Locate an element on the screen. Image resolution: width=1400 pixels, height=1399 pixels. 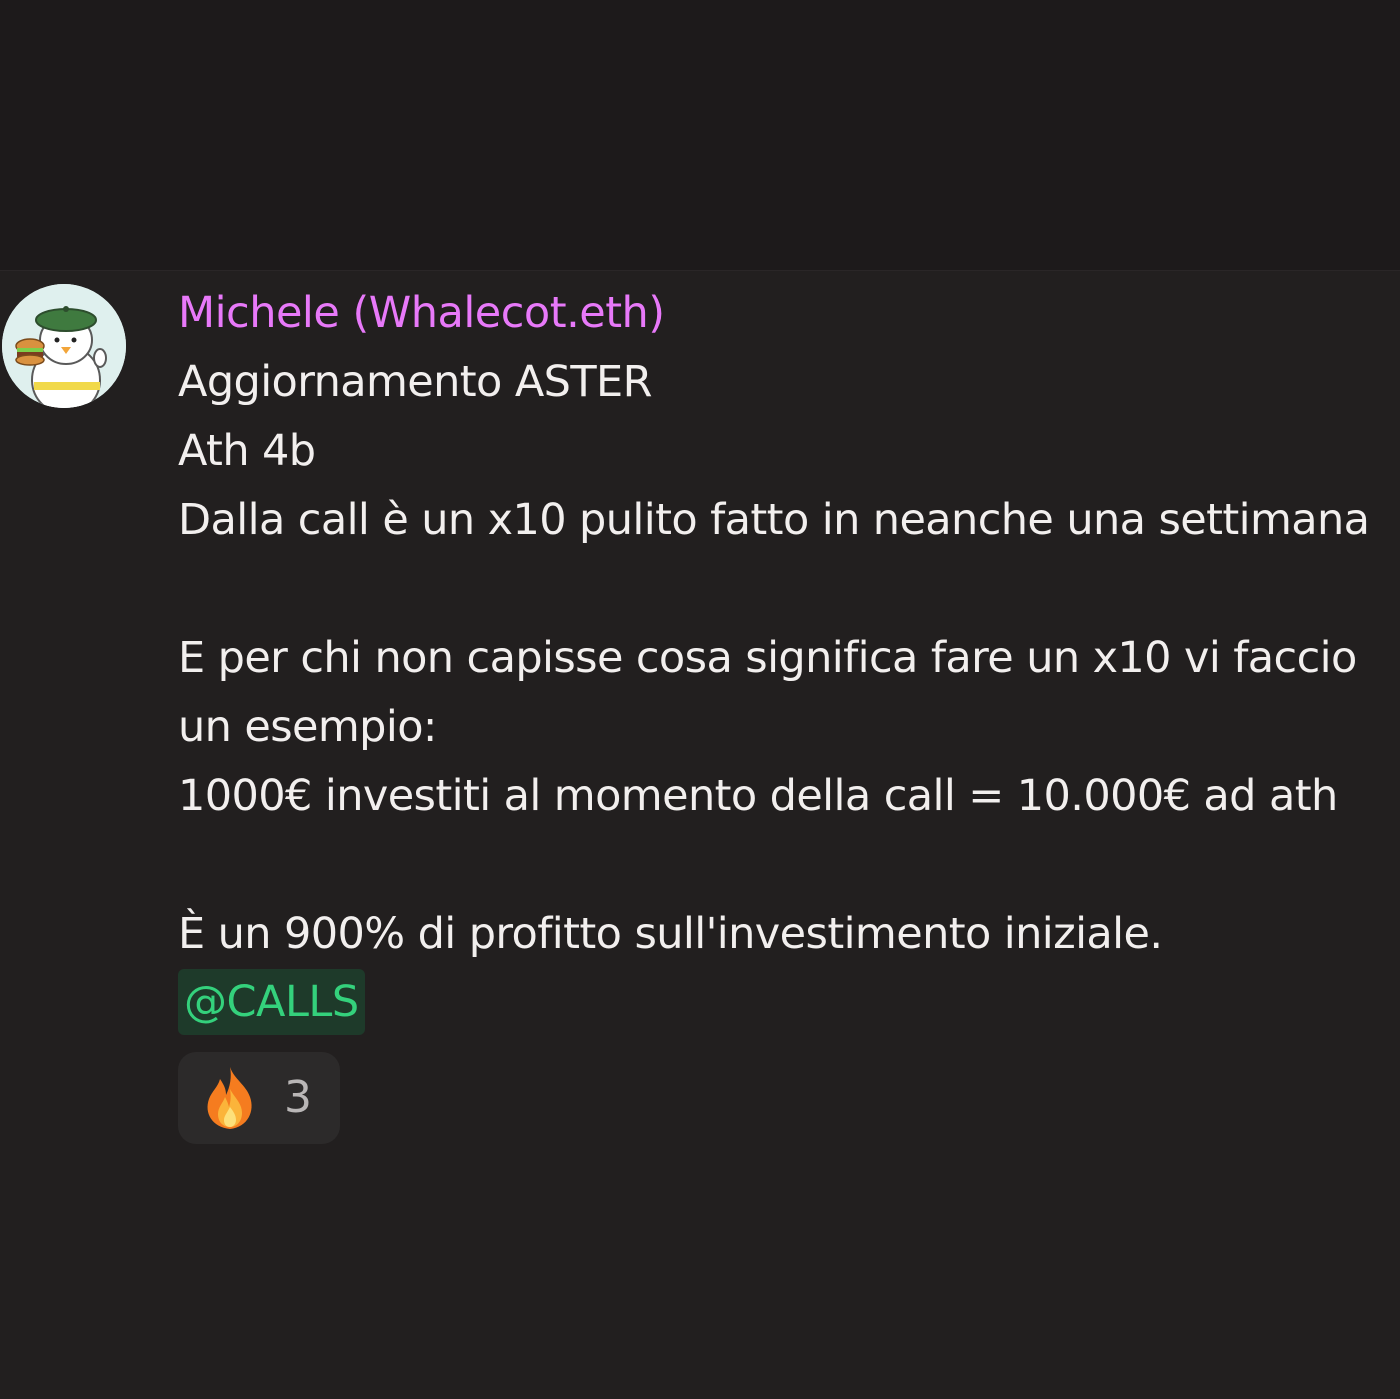
role-mention: @CALLS is located at coordinates (271, 1002).